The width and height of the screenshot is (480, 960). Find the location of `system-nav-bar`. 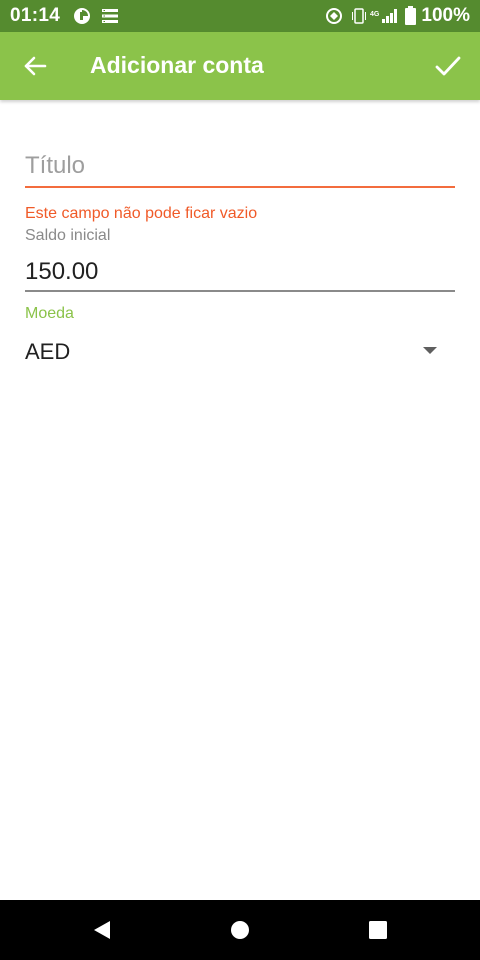

system-nav-bar is located at coordinates (240, 930).